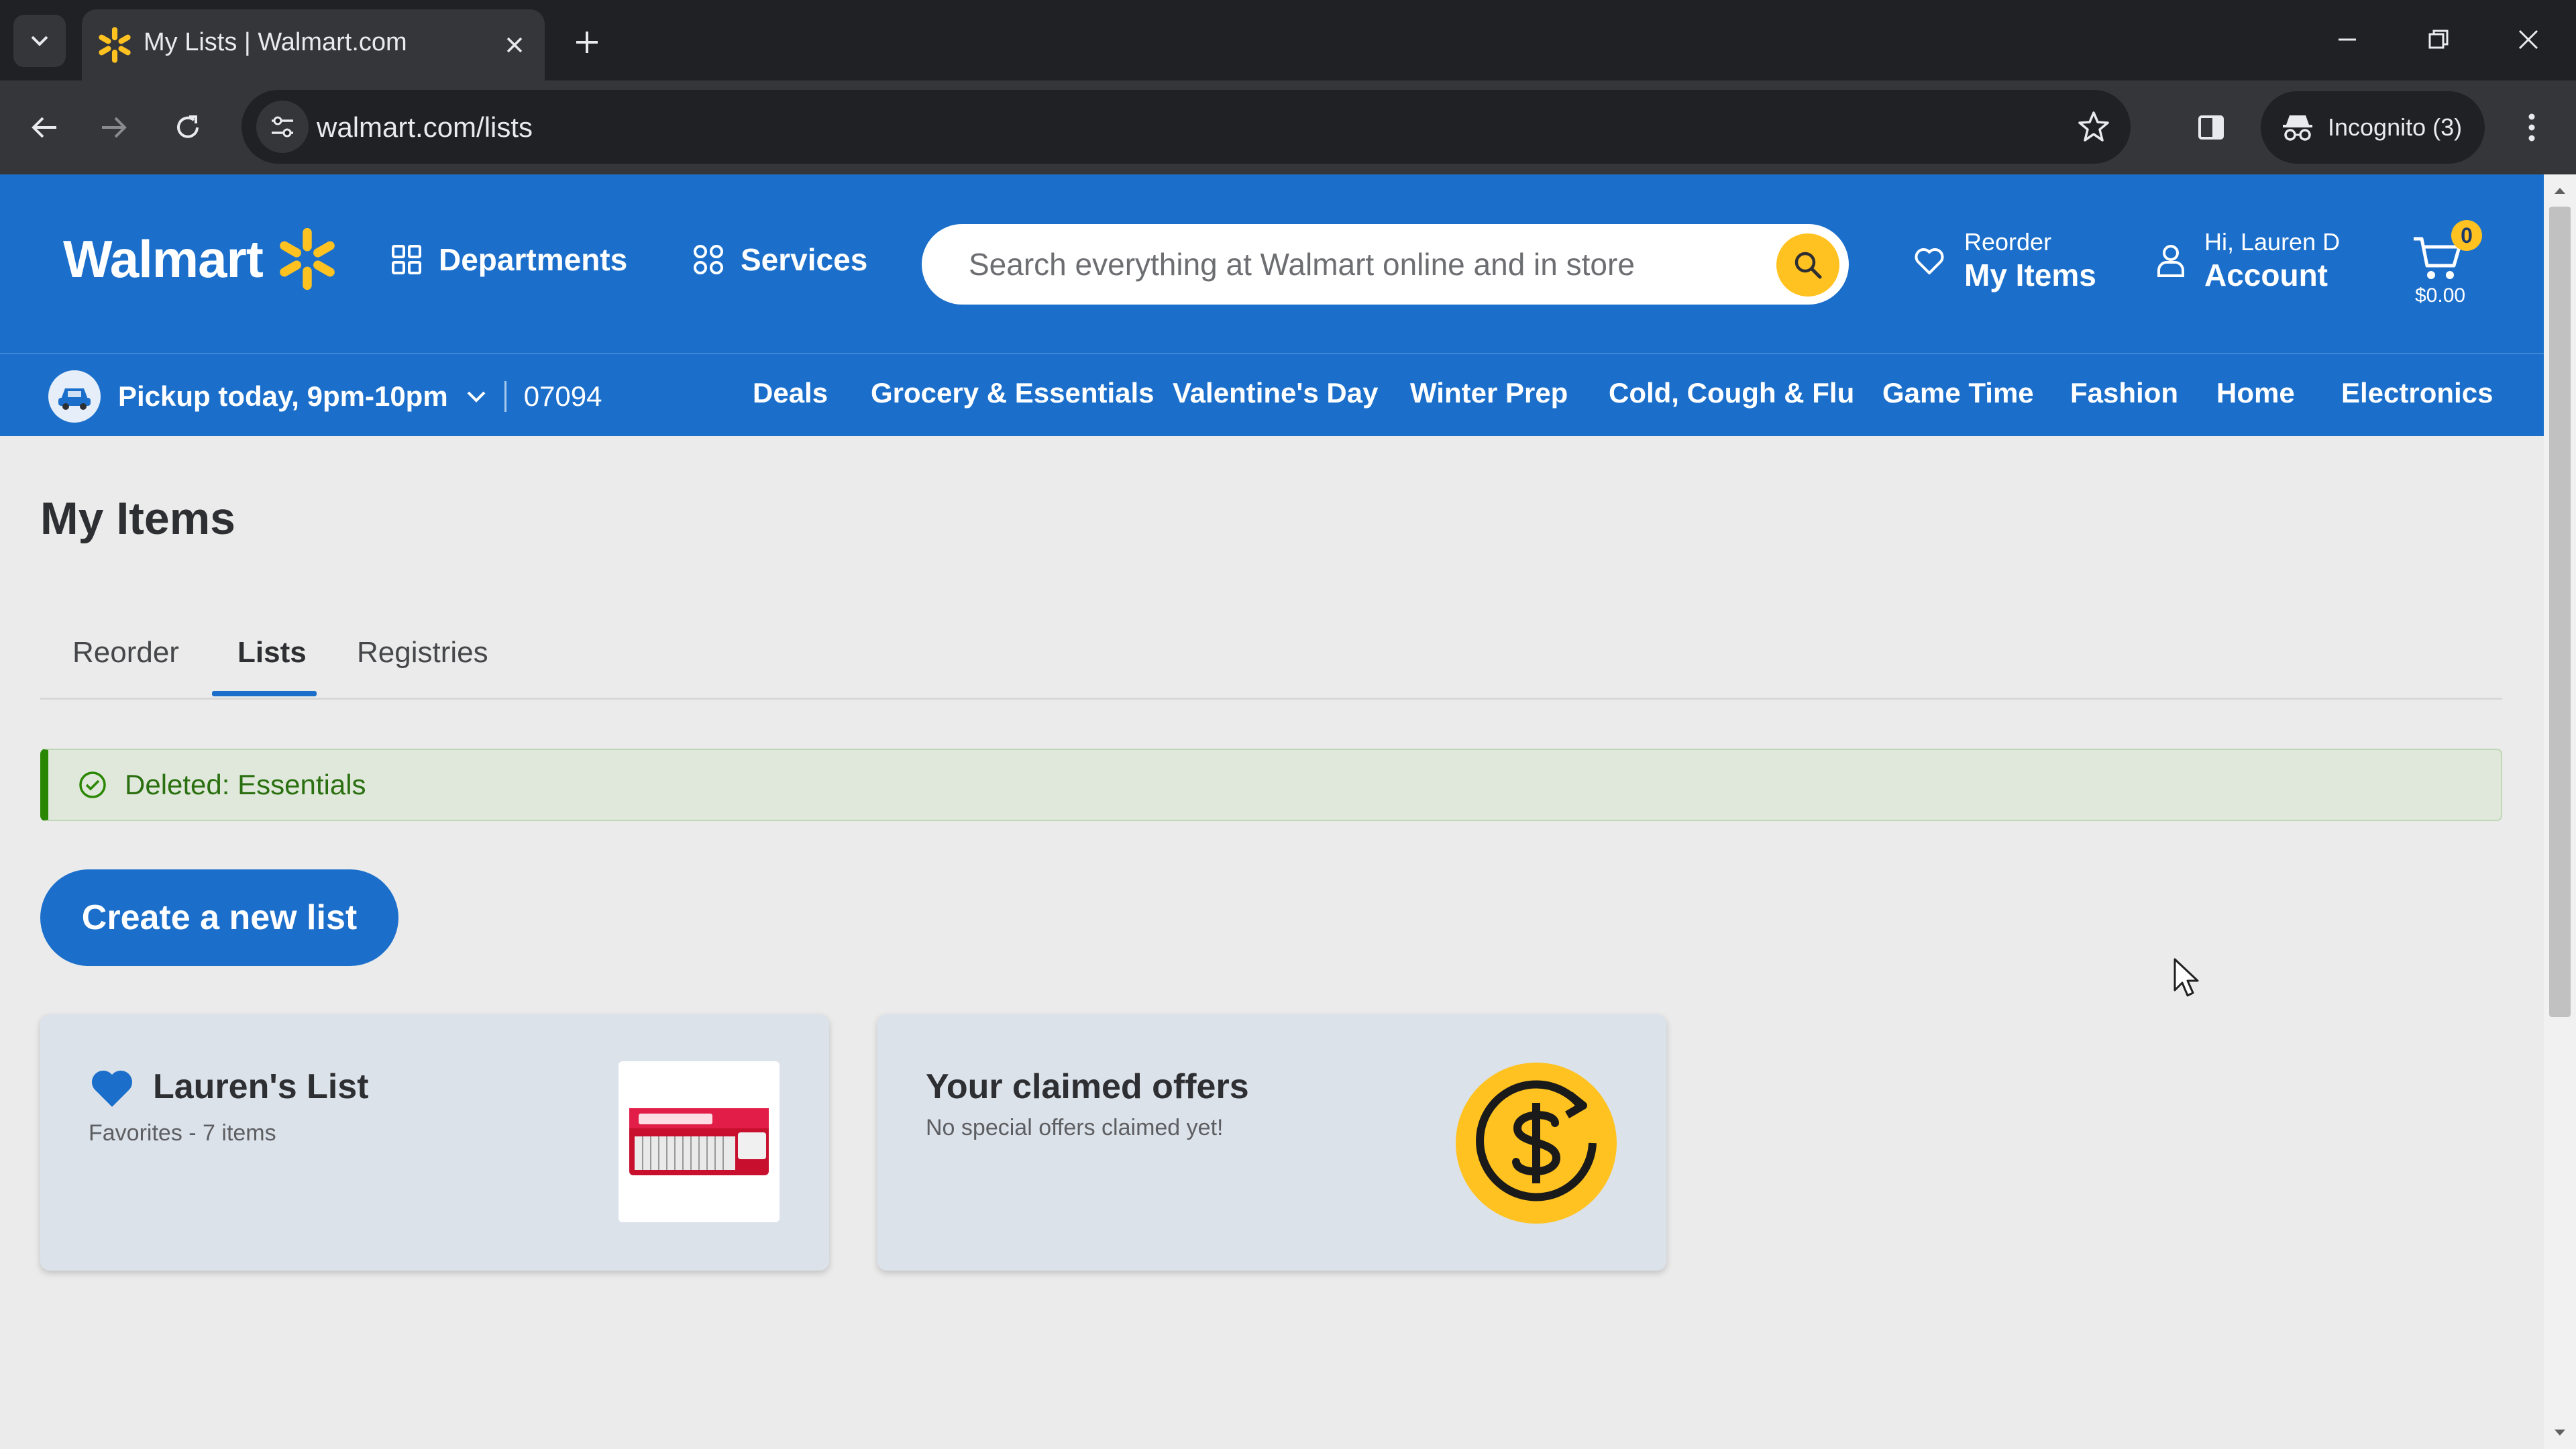  What do you see at coordinates (2186, 977) in the screenshot?
I see `mouse-cursor-icon` at bounding box center [2186, 977].